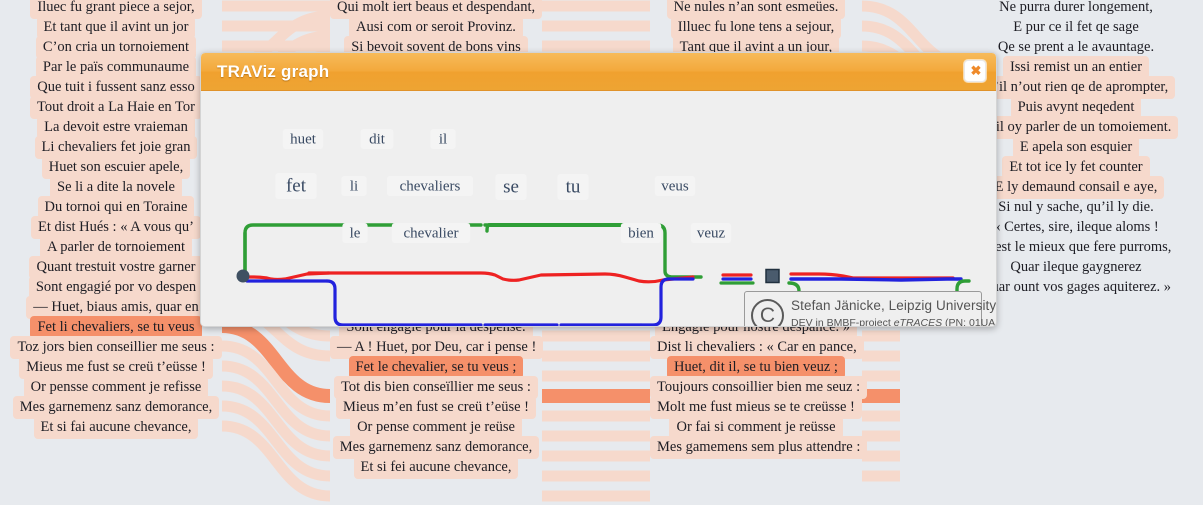 The height and width of the screenshot is (505, 1203). I want to click on graph-label: veuz, so click(711, 233).